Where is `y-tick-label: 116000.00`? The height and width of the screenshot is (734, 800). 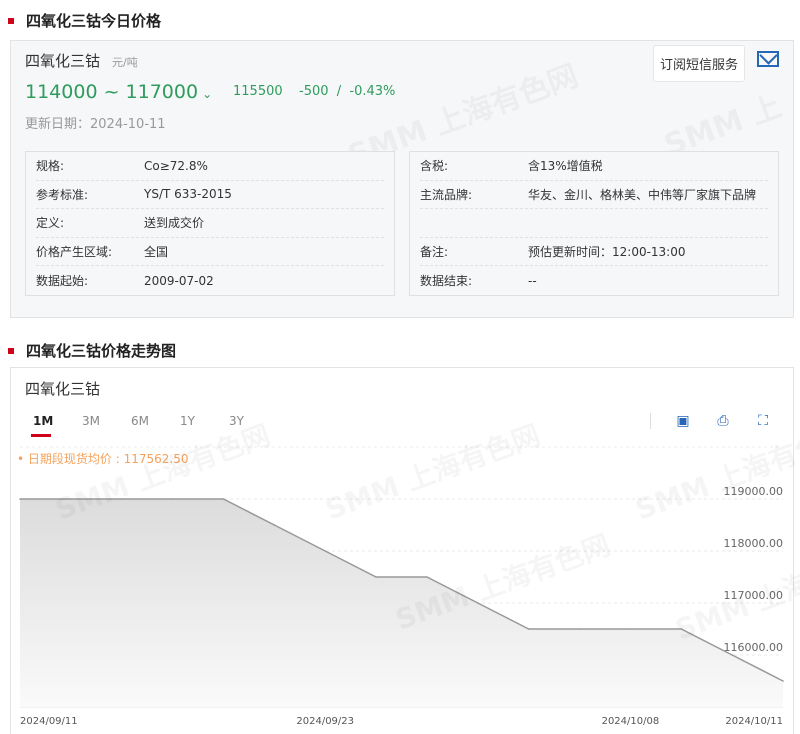 y-tick-label: 116000.00 is located at coordinates (754, 647).